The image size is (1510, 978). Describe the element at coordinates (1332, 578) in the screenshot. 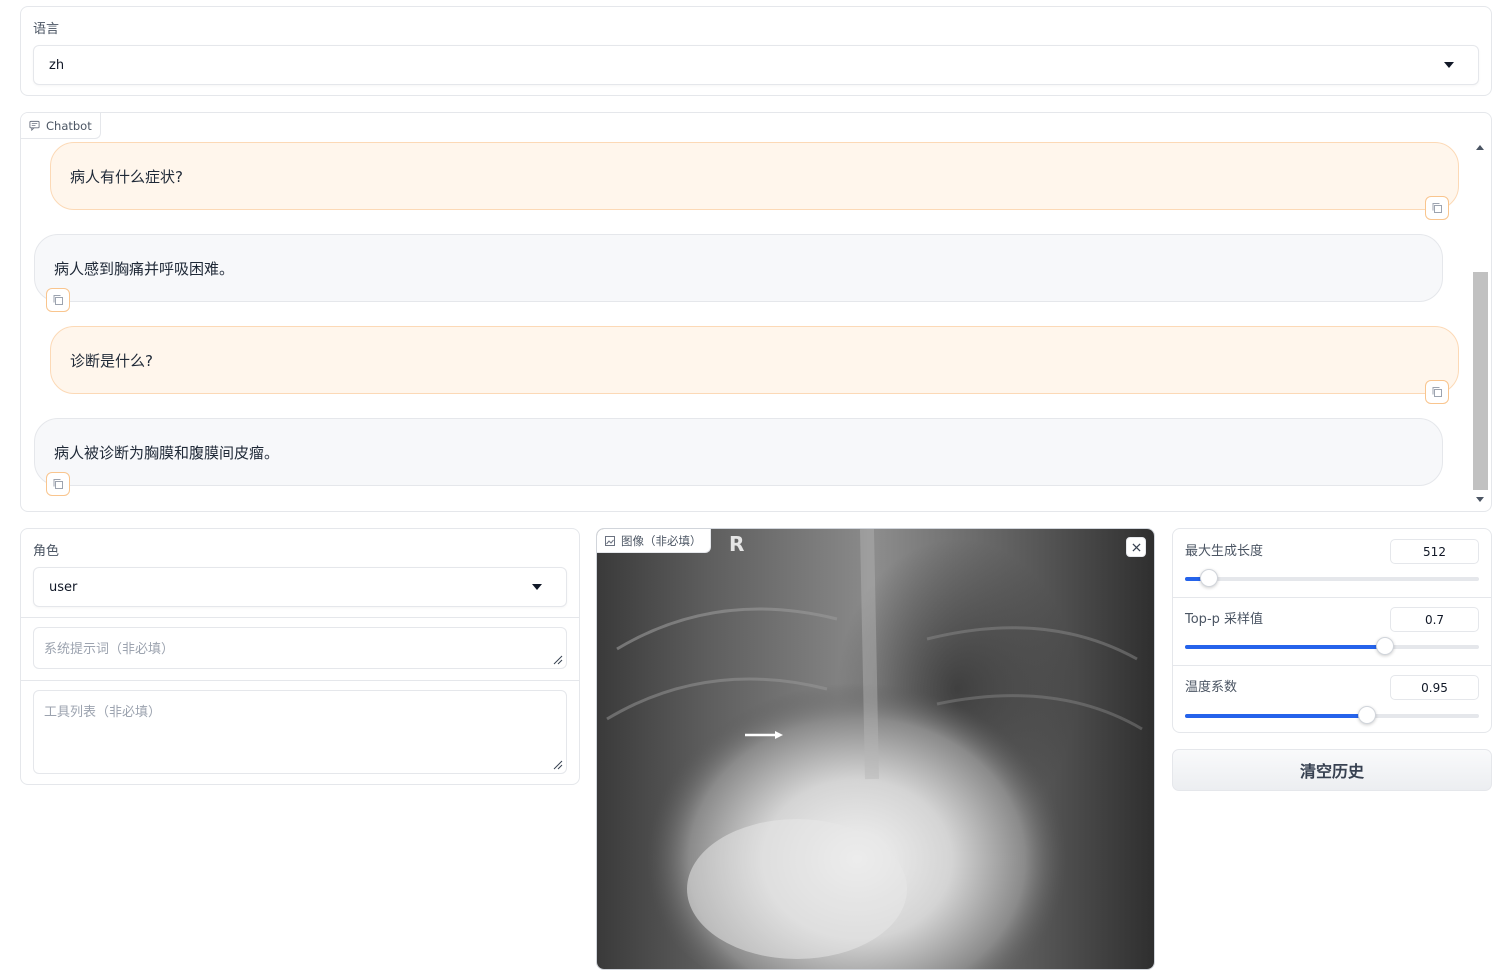

I see `max-length-slider` at that location.